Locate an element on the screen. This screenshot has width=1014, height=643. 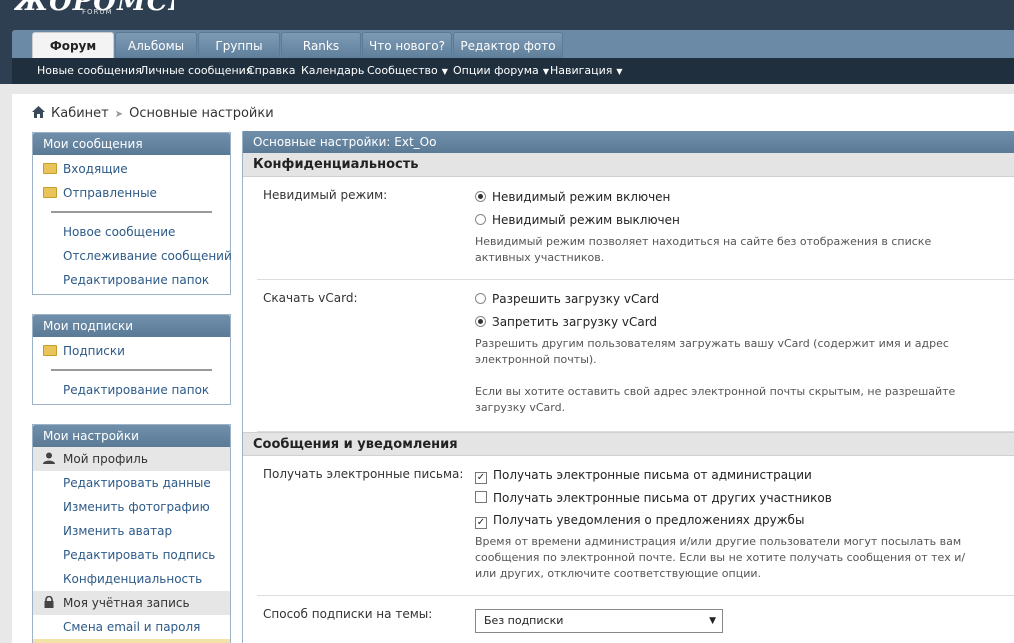
dropdown-arrow-icon: ▼ is located at coordinates (712, 621).